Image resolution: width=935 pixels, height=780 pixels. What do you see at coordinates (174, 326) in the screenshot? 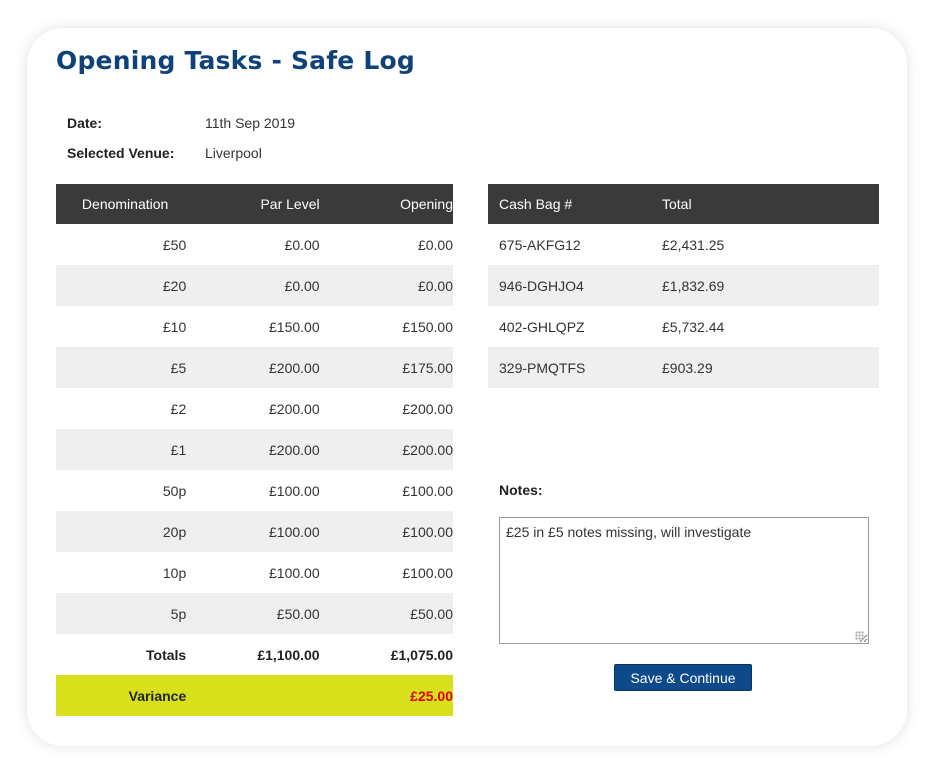
I see `denomination-cell: £10` at bounding box center [174, 326].